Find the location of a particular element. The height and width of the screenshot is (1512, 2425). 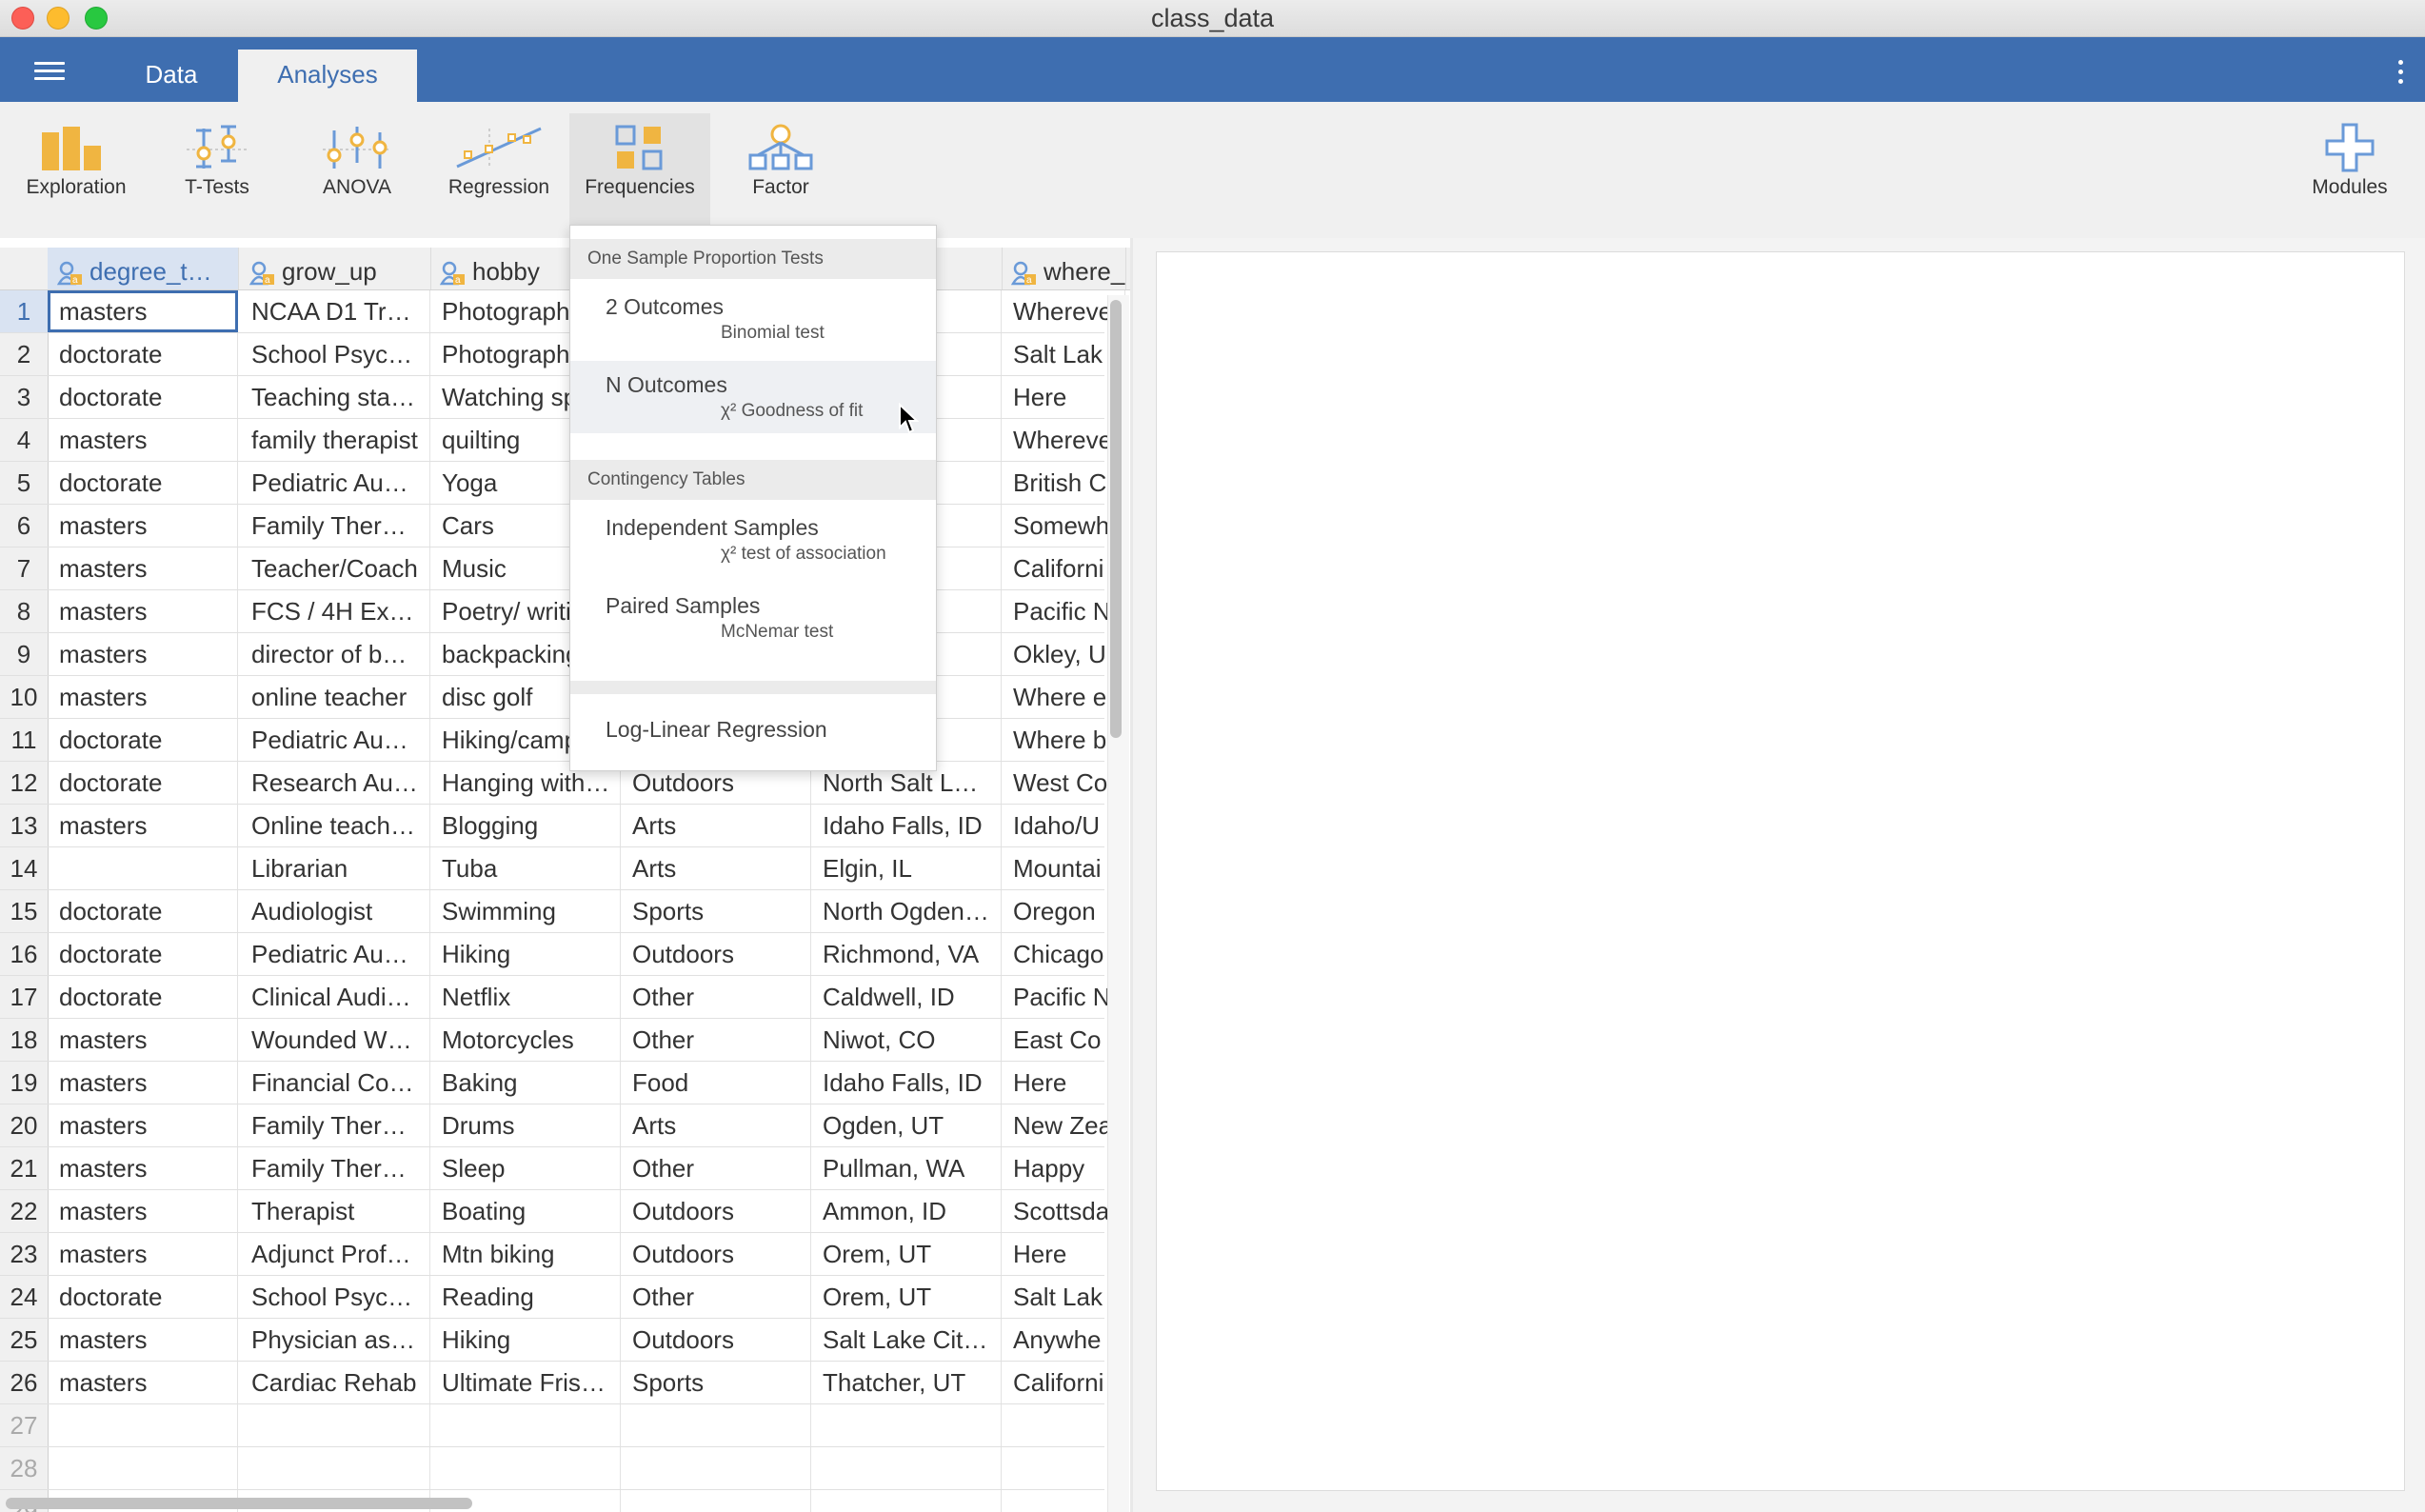

row-number: 12 is located at coordinates (25, 783).